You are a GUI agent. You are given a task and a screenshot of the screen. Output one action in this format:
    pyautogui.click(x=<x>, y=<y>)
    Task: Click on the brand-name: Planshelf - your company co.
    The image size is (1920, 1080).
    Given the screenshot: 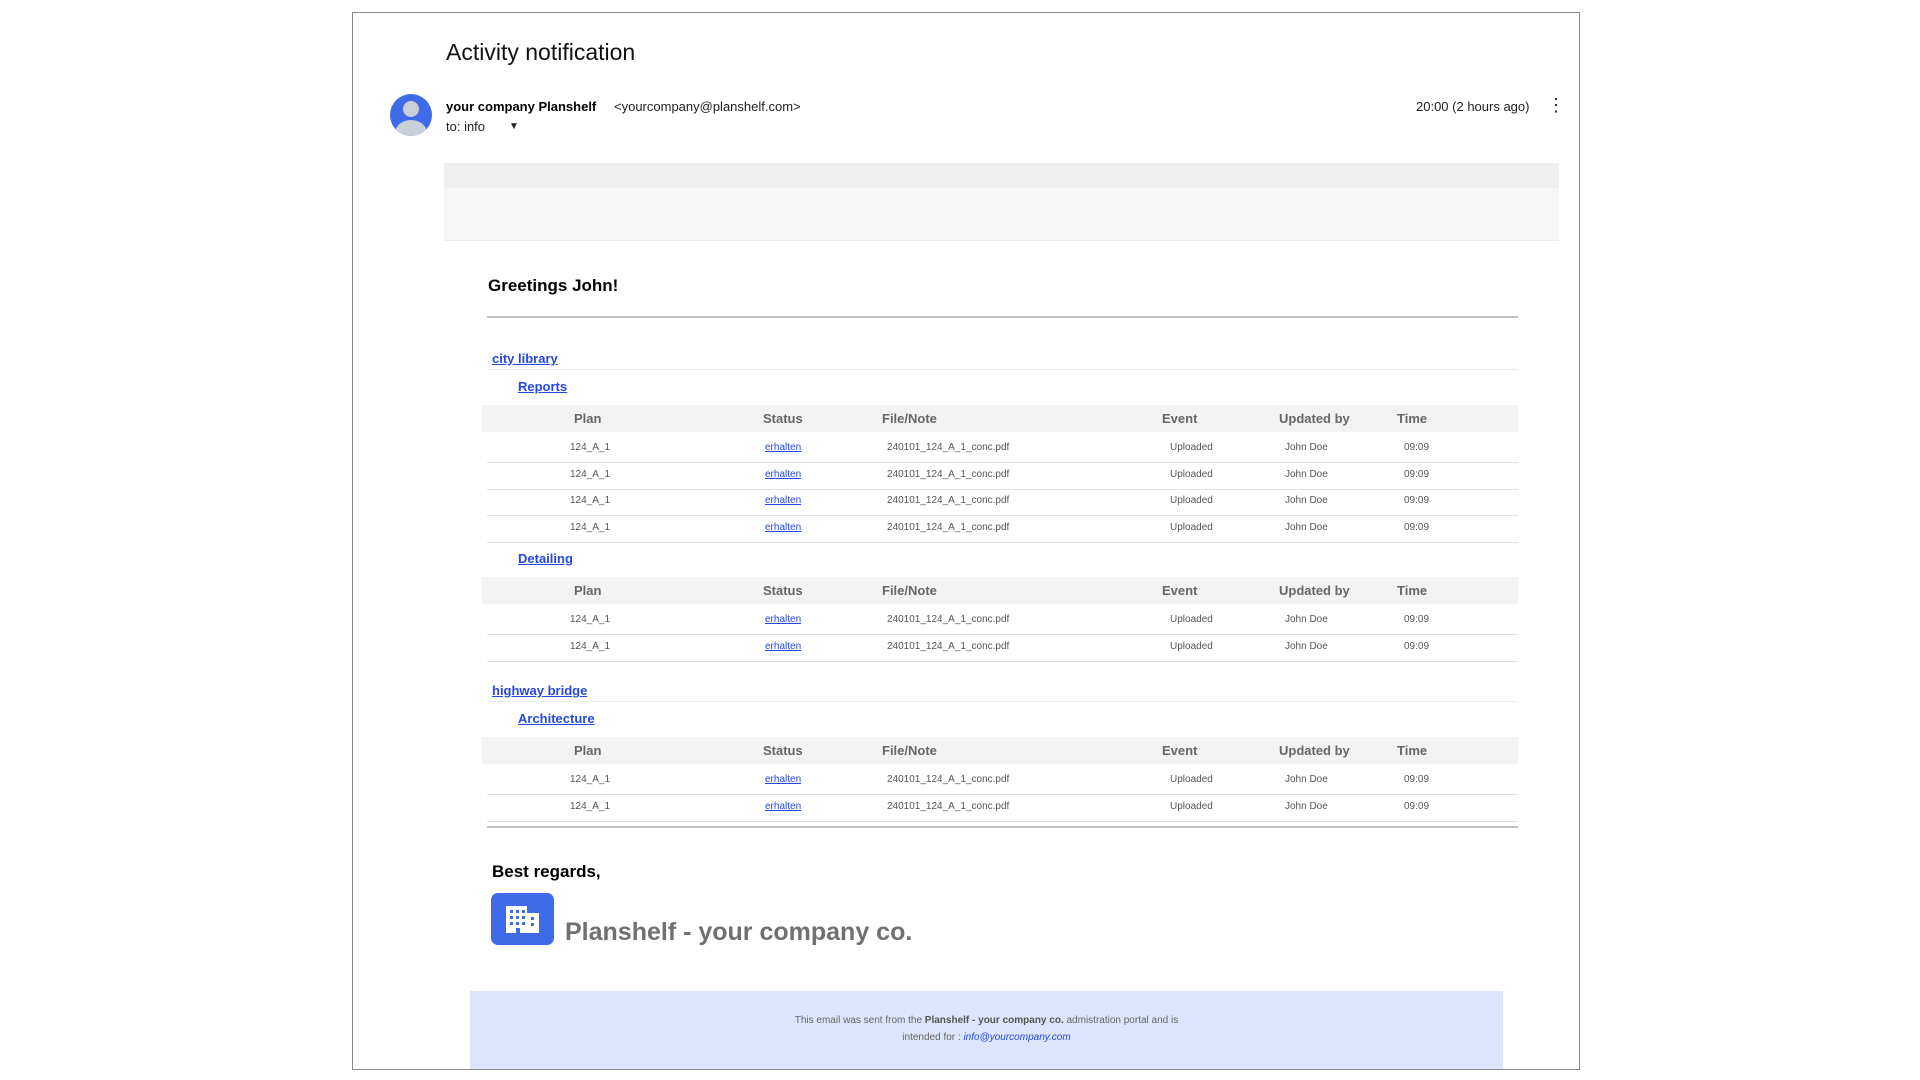 What is the action you would take?
    pyautogui.click(x=739, y=932)
    